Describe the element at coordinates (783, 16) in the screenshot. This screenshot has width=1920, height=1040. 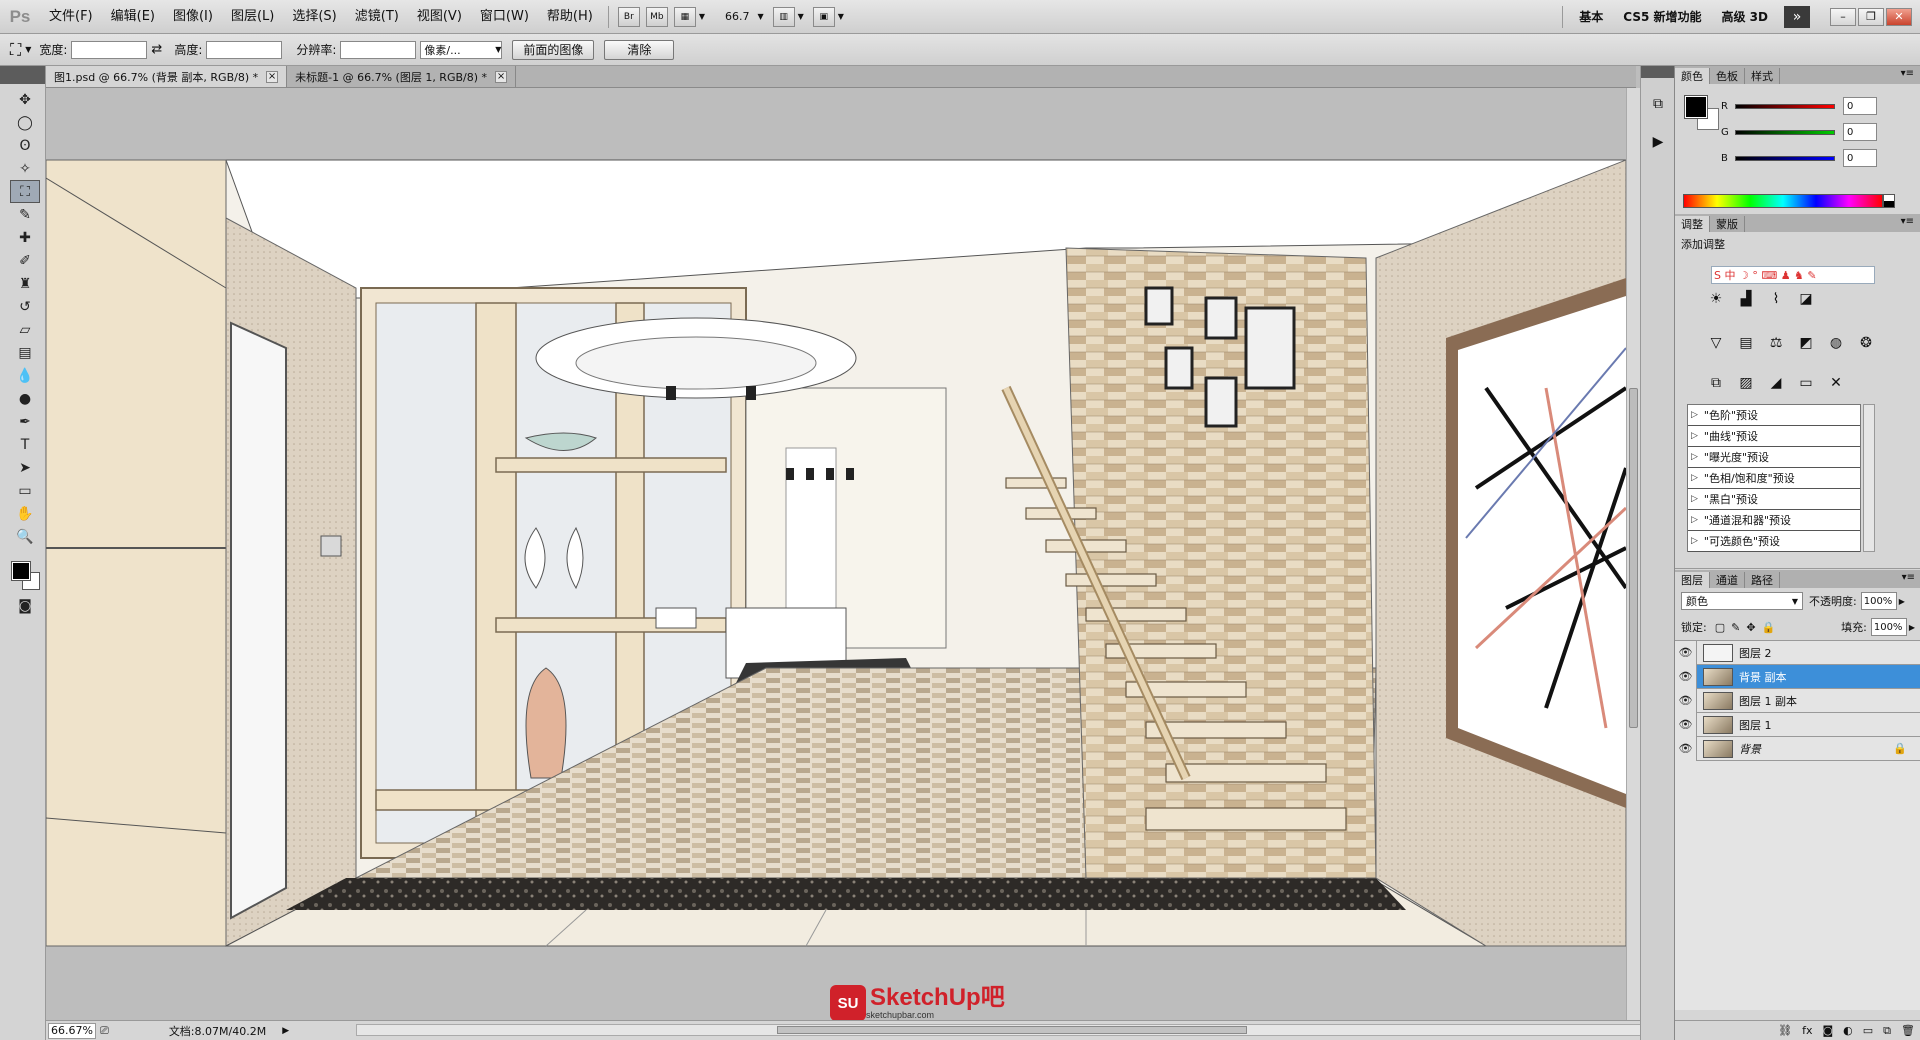
I see `arrange-documents-button: ▥` at that location.